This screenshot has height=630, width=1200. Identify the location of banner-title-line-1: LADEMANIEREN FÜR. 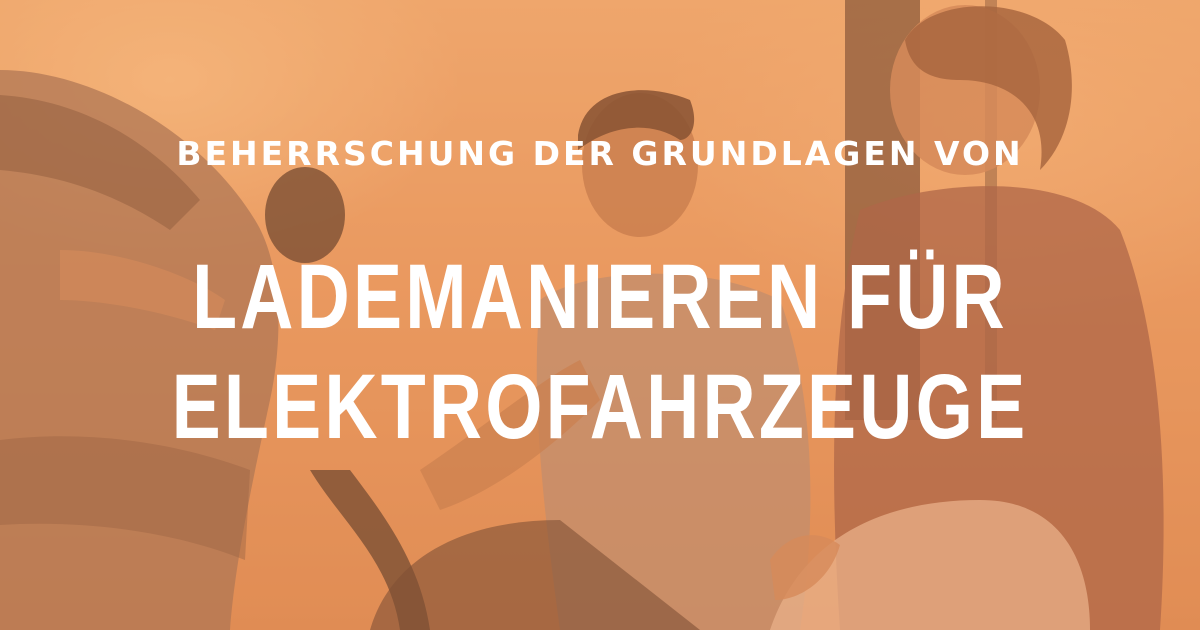
(600, 297).